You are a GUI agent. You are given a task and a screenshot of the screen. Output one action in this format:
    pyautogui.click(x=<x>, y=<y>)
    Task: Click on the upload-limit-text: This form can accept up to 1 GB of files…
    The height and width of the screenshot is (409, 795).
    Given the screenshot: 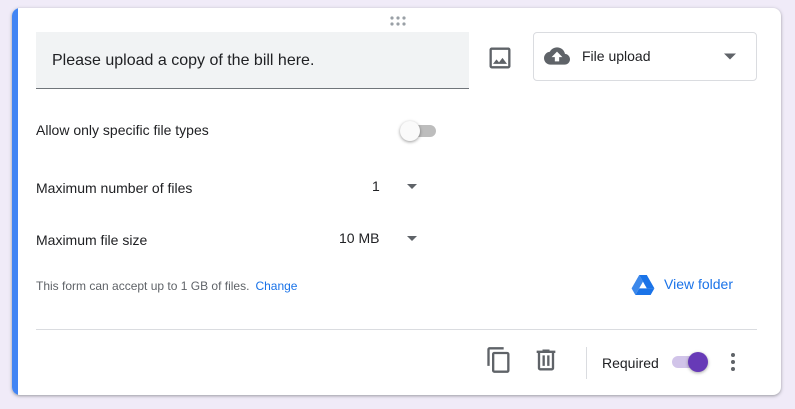 What is the action you would take?
    pyautogui.click(x=143, y=286)
    